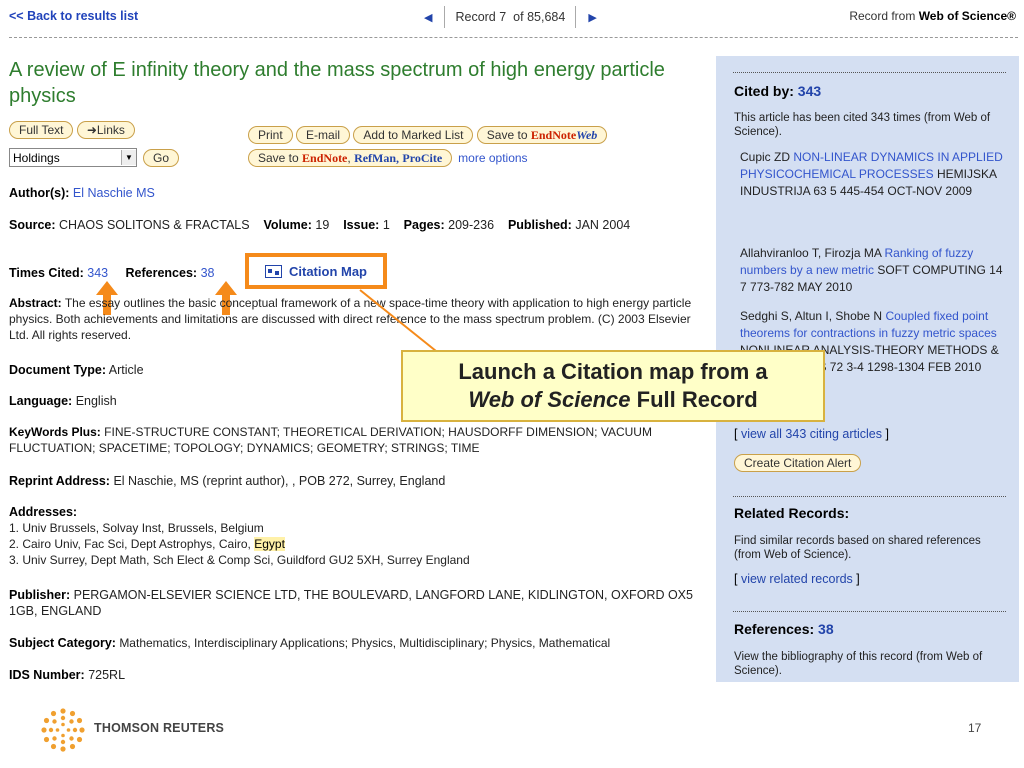 This screenshot has width=1024, height=768. Describe the element at coordinates (63, 730) in the screenshot. I see `thomson-reuters-logo-icon` at that location.